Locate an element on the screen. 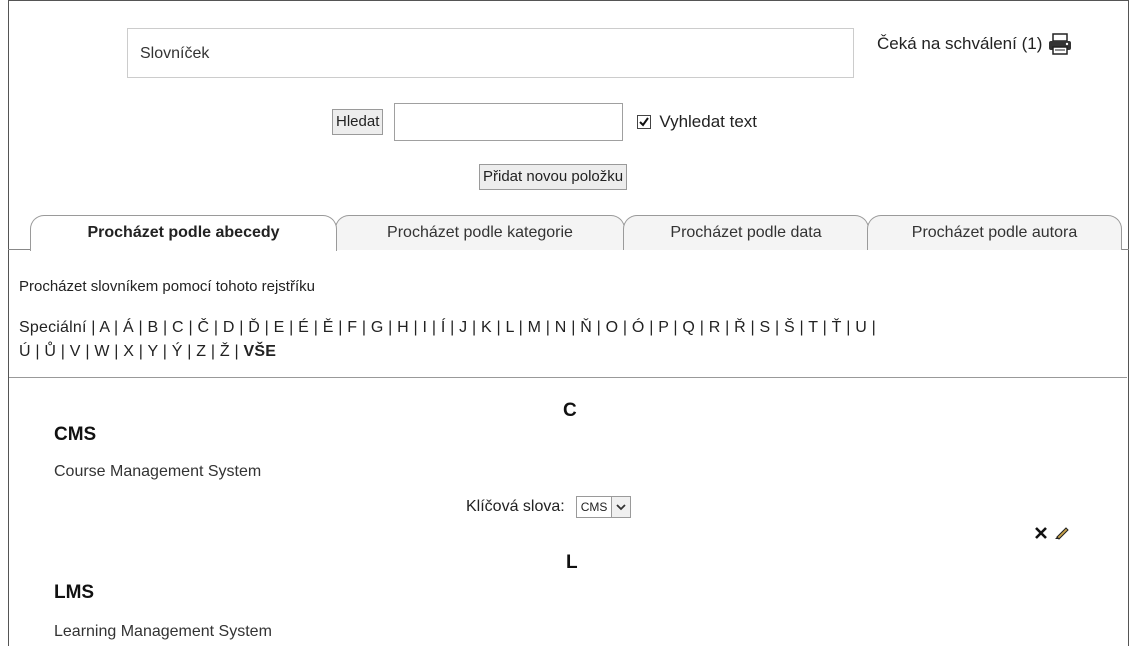 This screenshot has width=1131, height=646. alphabet-index-line-2: Ú | Ů | V | W | X | Y | Ý | Z | Ž | VŠE is located at coordinates (574, 352).